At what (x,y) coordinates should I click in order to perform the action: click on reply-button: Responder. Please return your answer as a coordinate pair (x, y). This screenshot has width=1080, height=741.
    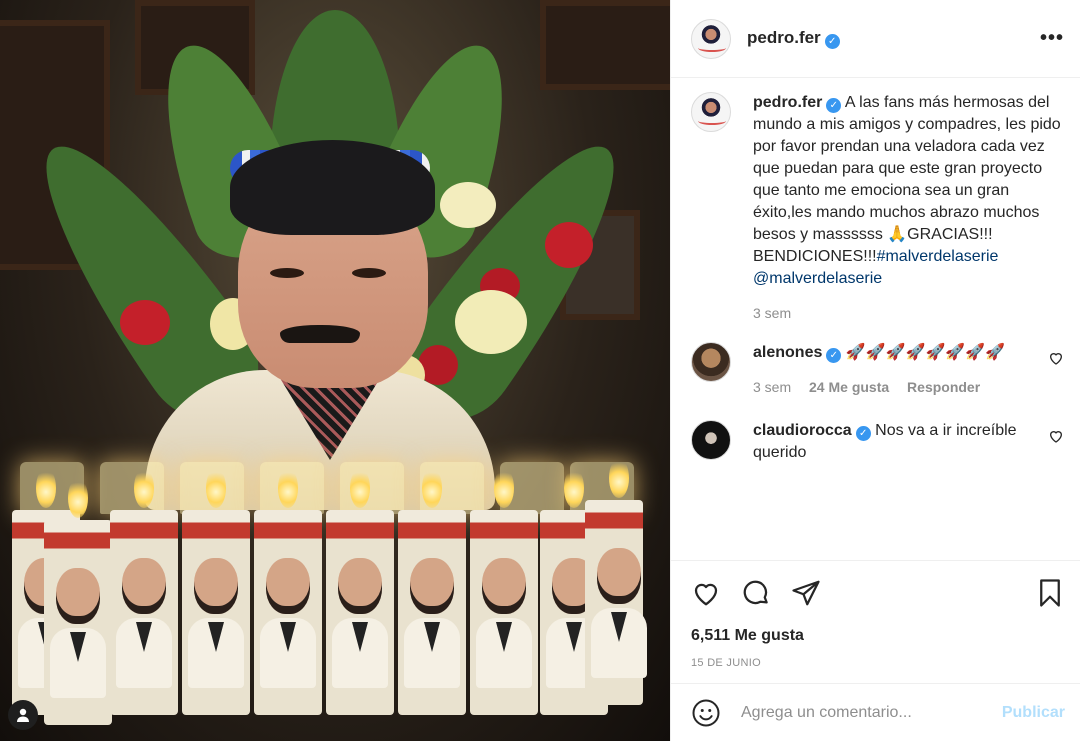
    Looking at the image, I should click on (943, 387).